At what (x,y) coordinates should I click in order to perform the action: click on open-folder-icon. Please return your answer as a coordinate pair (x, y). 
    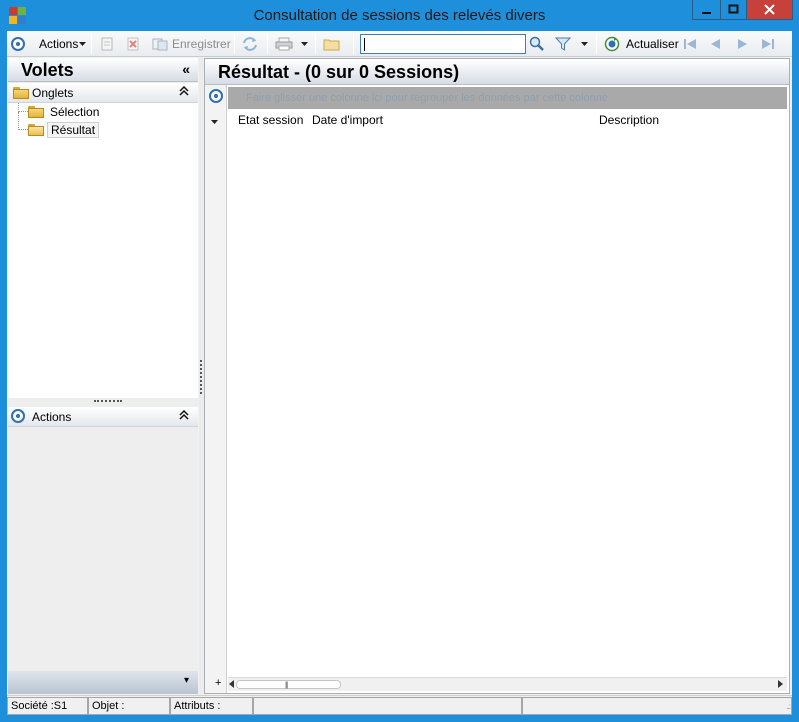
    Looking at the image, I should click on (36, 130).